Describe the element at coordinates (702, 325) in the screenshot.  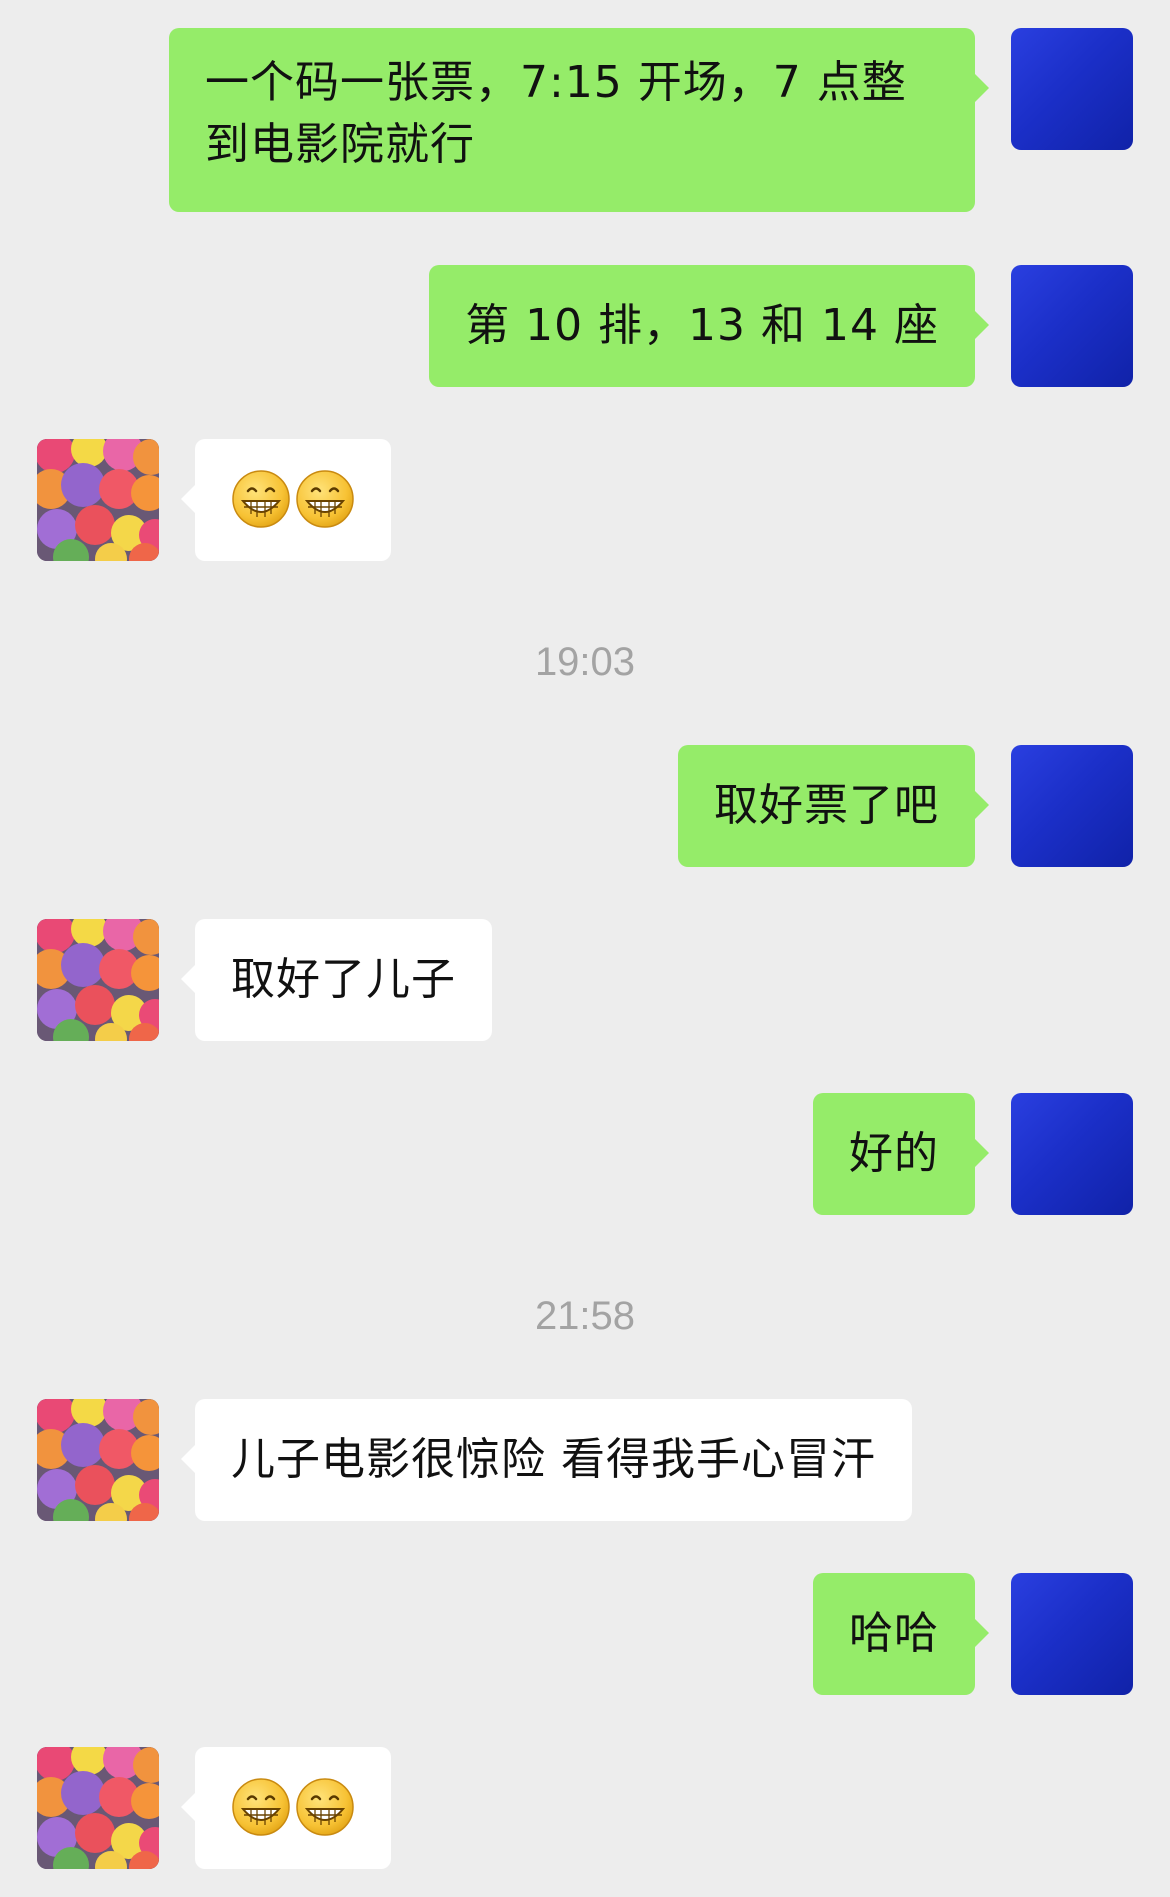
I see `message-text: 第 10 排，13 和 14 座` at that location.